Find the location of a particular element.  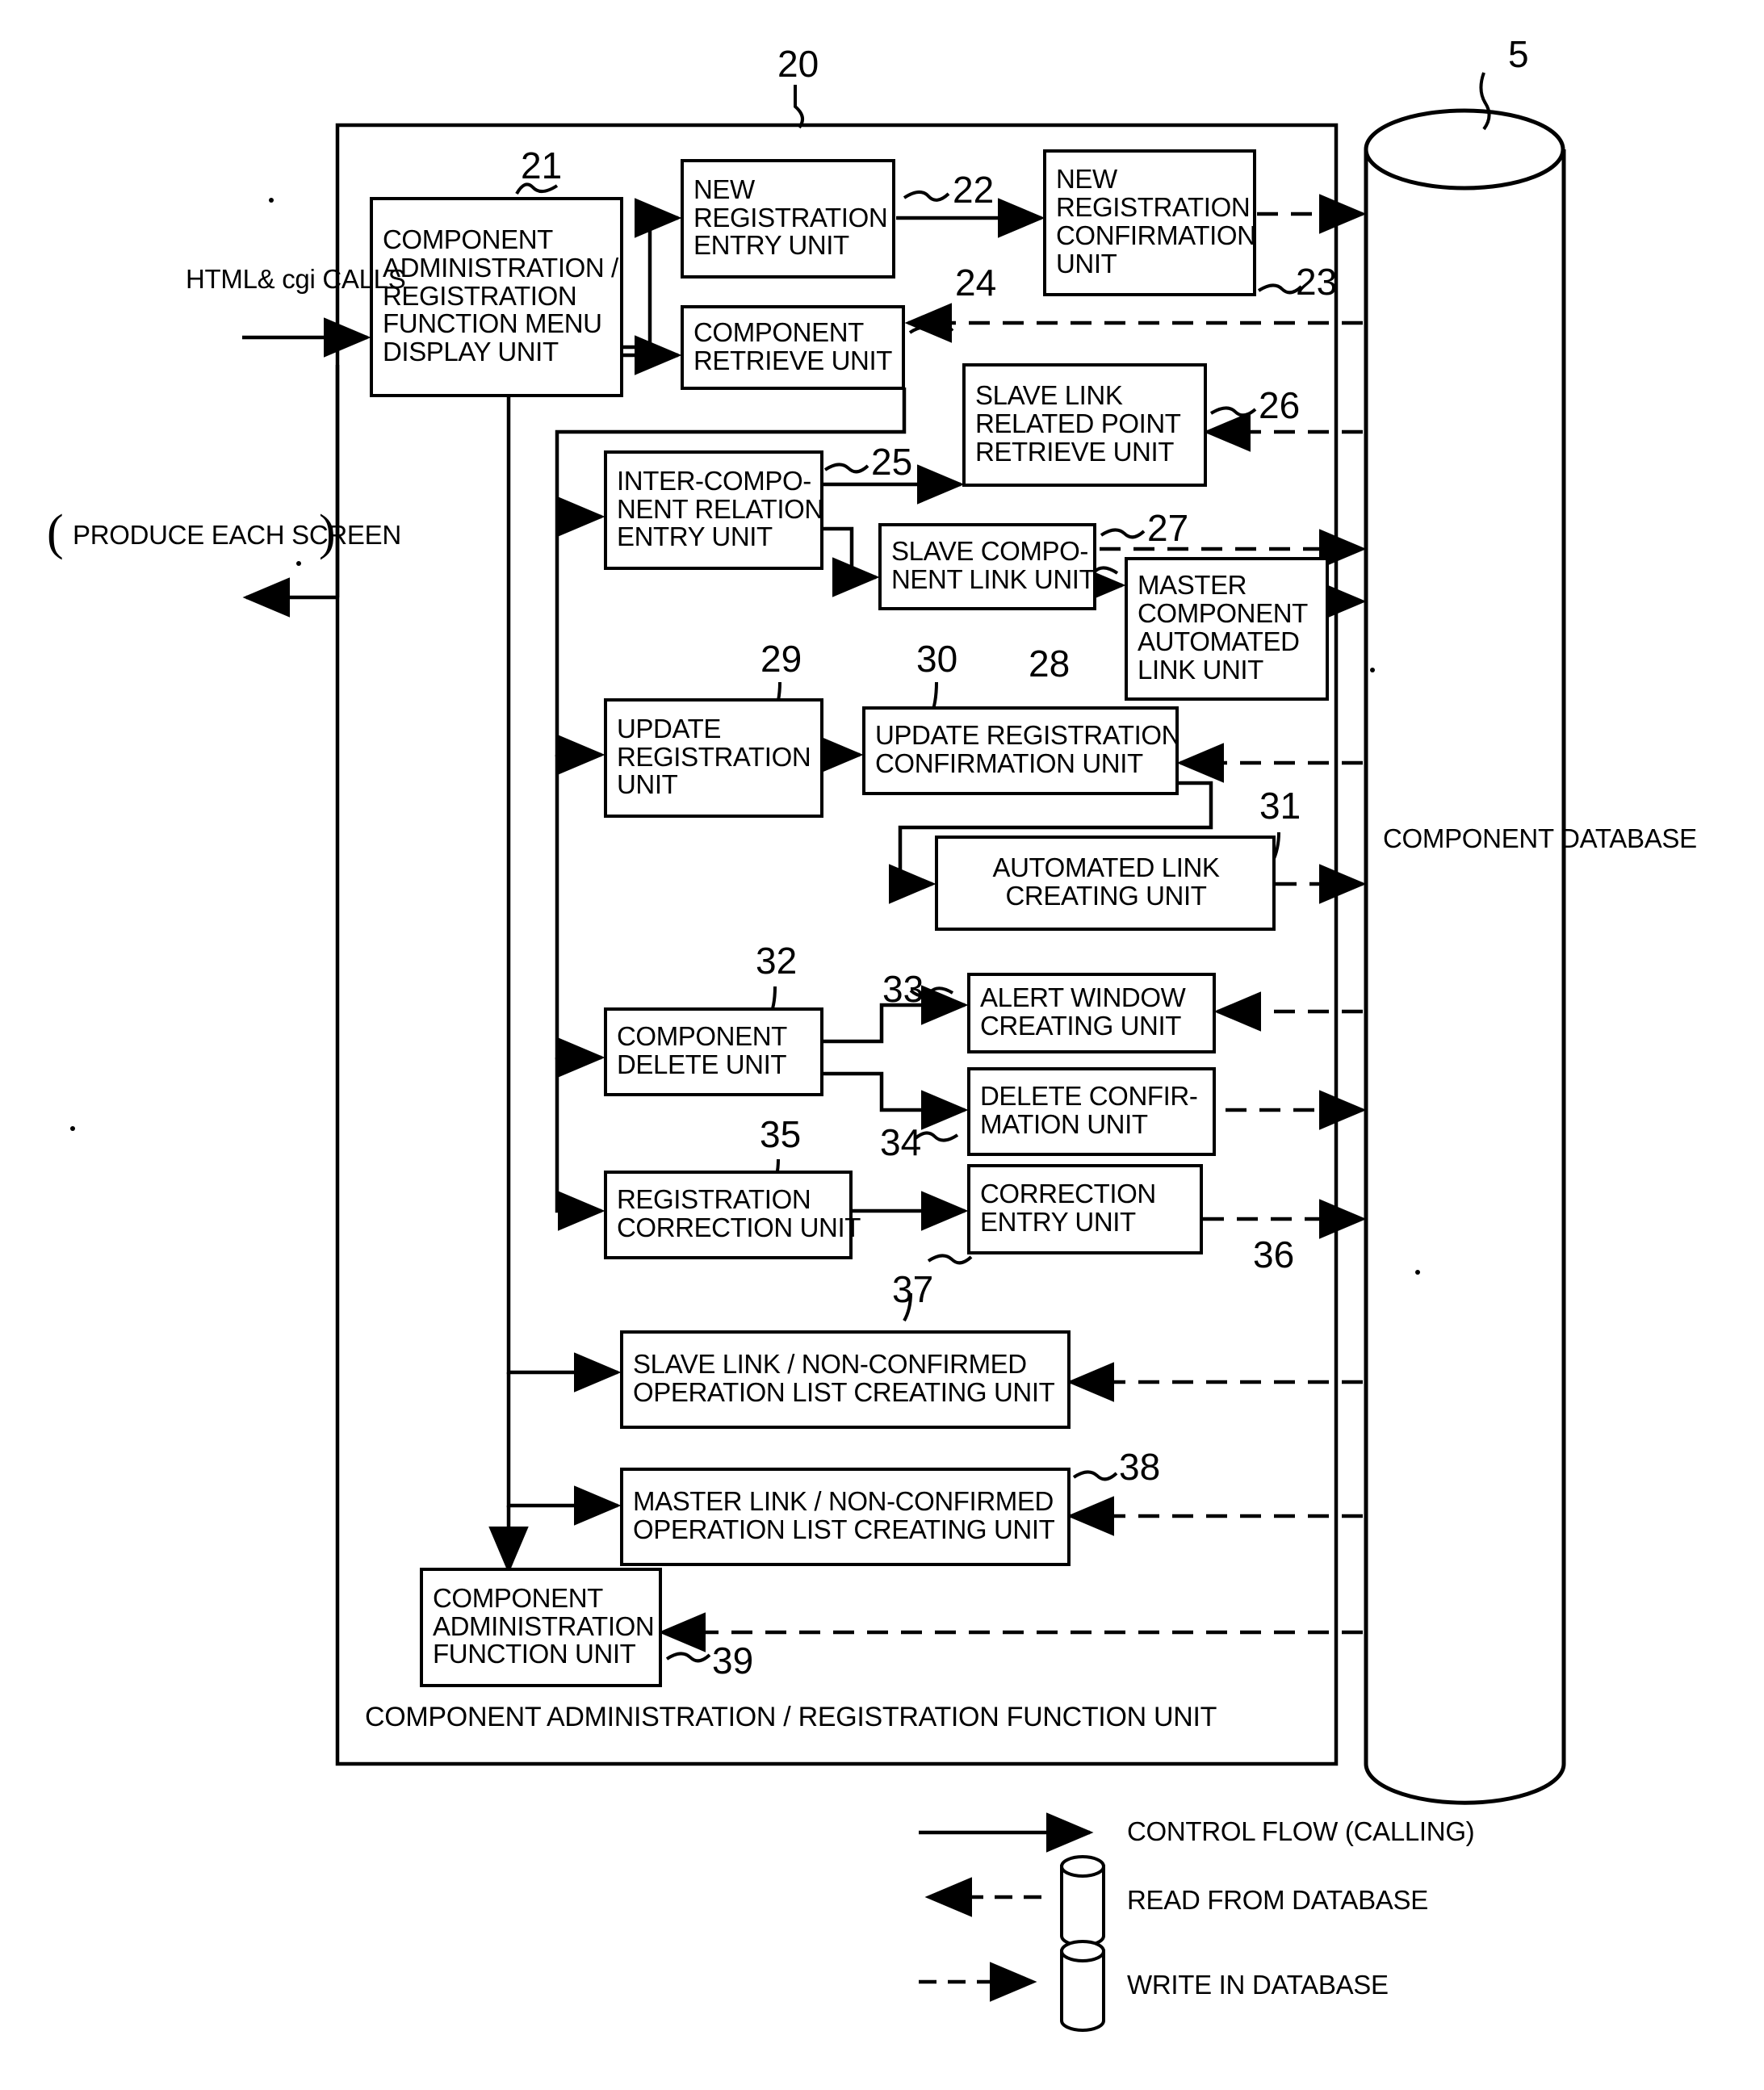

block-22-line-2: REGISTRATION is located at coordinates (790, 217).